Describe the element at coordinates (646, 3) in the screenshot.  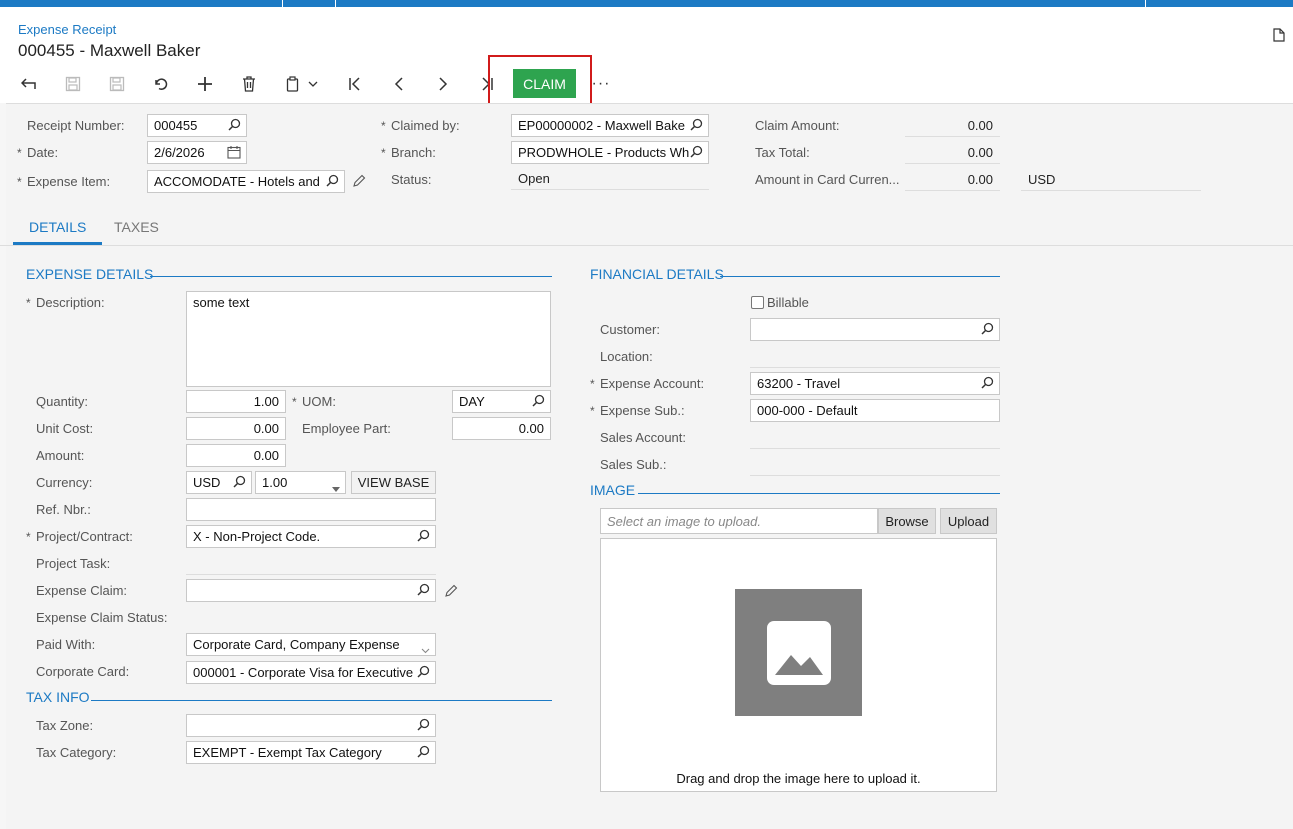
I see `top-nav-bar` at that location.